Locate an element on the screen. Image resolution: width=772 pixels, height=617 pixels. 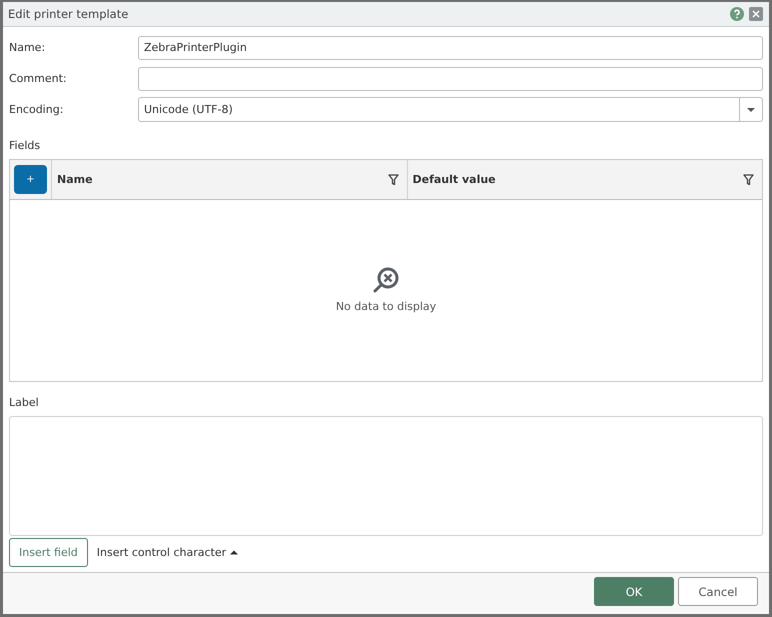
help-icon is located at coordinates (737, 14).